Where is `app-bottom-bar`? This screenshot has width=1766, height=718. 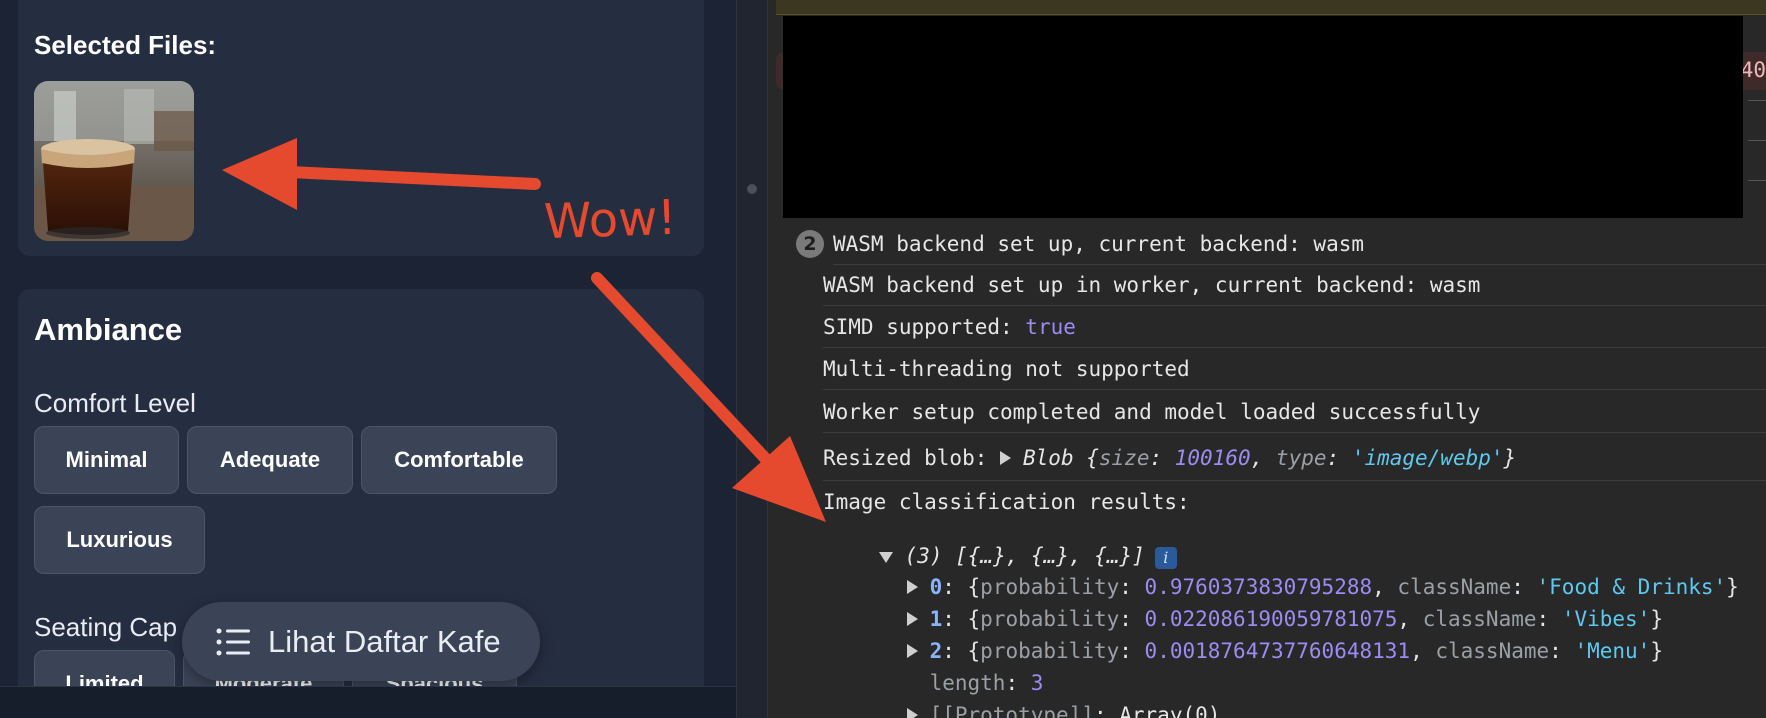 app-bottom-bar is located at coordinates (368, 702).